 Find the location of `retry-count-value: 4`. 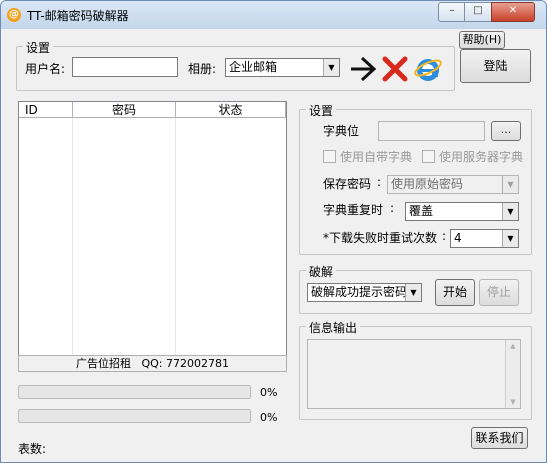

retry-count-value: 4 is located at coordinates (458, 238).